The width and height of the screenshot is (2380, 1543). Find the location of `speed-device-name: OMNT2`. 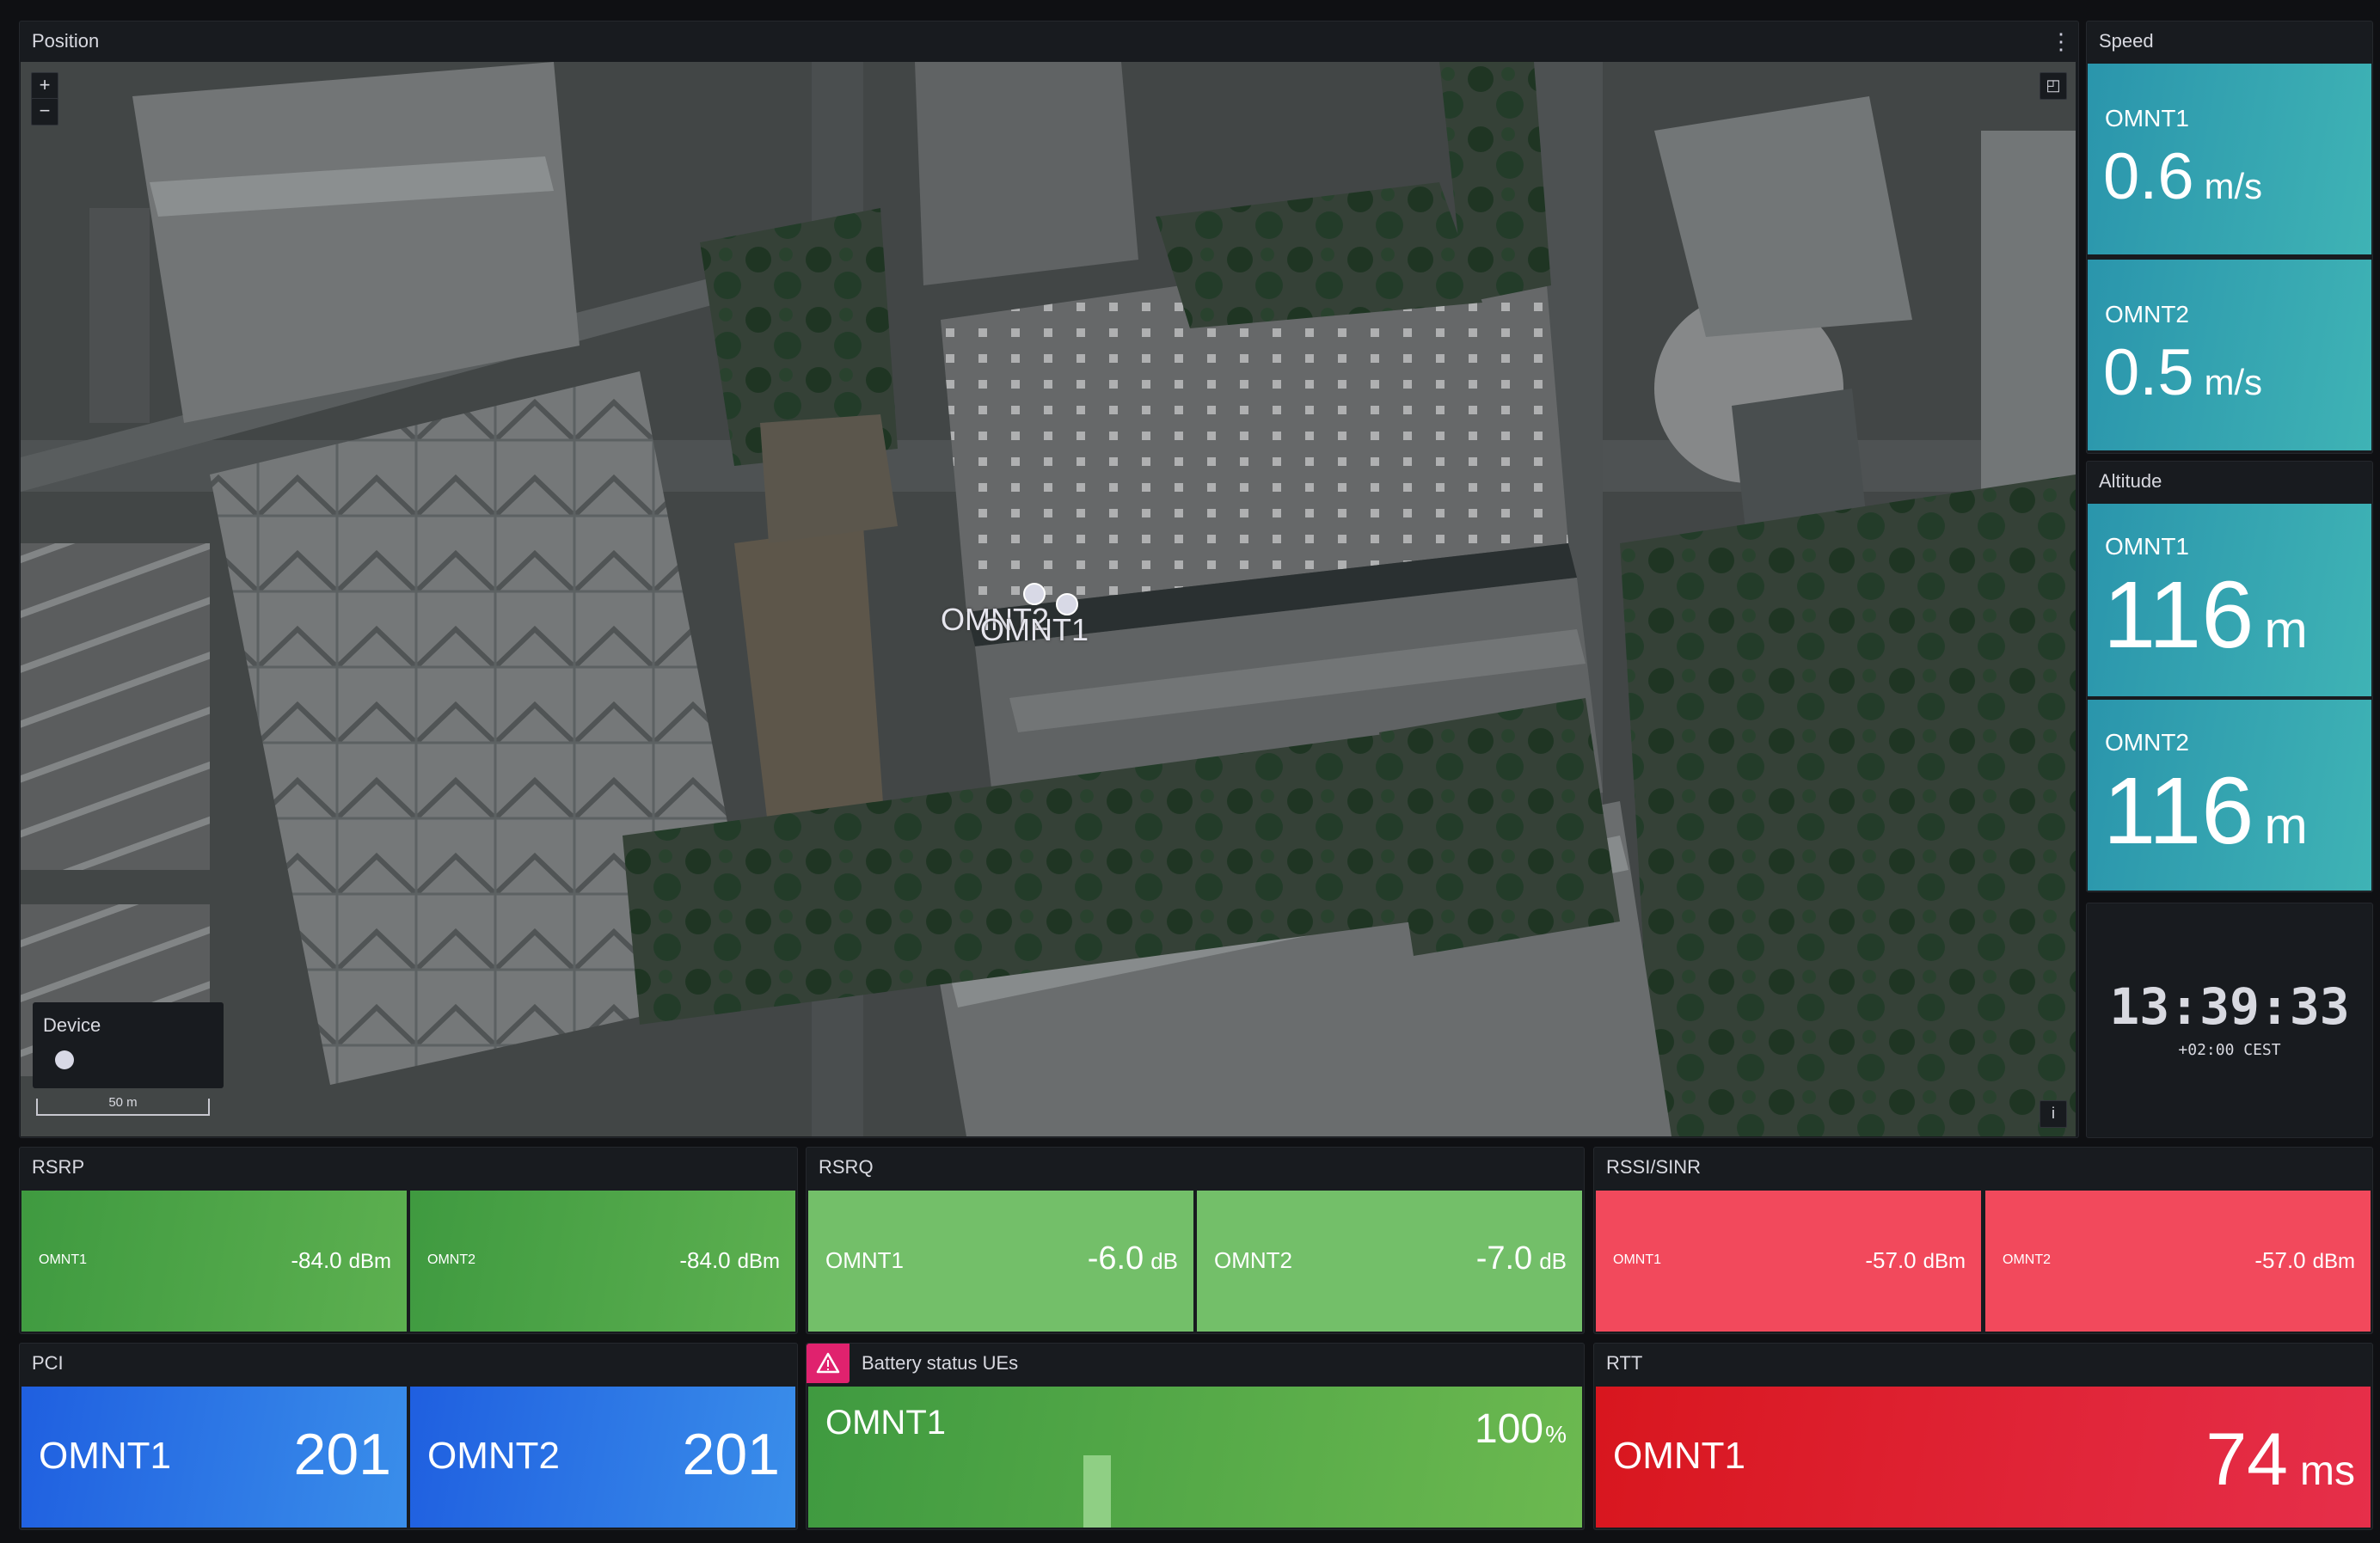

speed-device-name: OMNT2 is located at coordinates (2147, 314).